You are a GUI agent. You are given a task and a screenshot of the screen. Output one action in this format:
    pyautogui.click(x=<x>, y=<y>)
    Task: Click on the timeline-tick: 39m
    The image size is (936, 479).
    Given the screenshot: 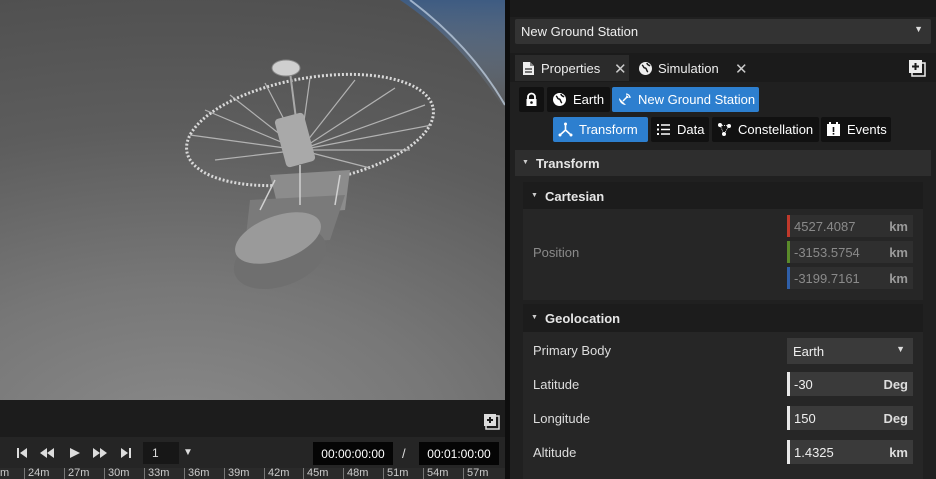 What is the action you would take?
    pyautogui.click(x=236, y=473)
    